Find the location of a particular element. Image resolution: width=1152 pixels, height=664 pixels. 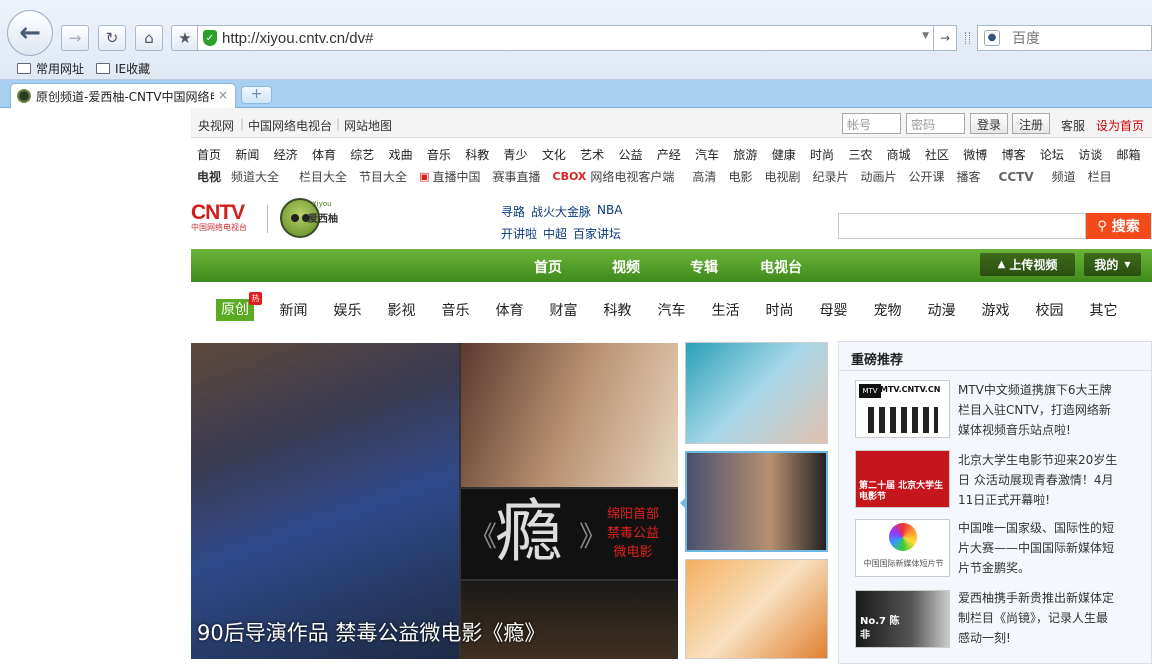

category-item: 母婴 is located at coordinates (833, 310).